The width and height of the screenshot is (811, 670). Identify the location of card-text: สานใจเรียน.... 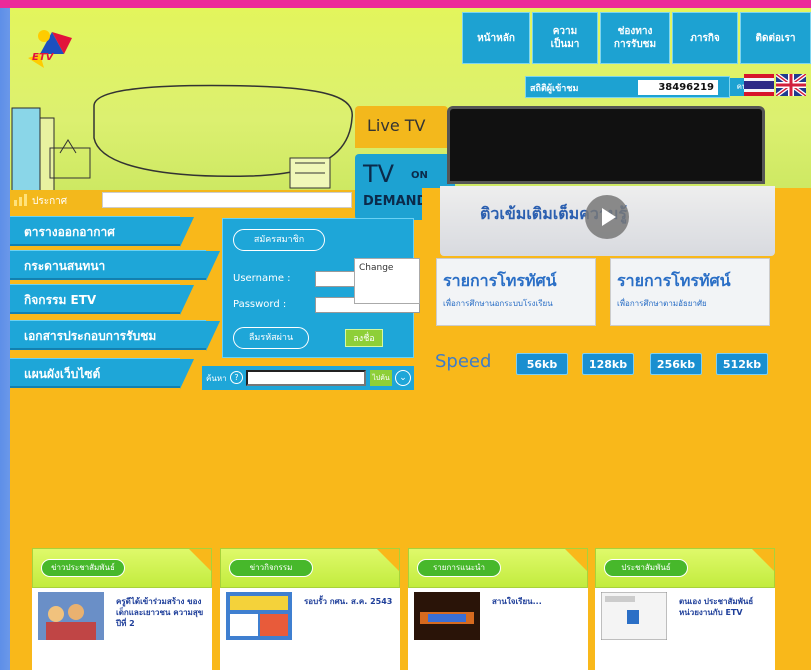
(517, 601).